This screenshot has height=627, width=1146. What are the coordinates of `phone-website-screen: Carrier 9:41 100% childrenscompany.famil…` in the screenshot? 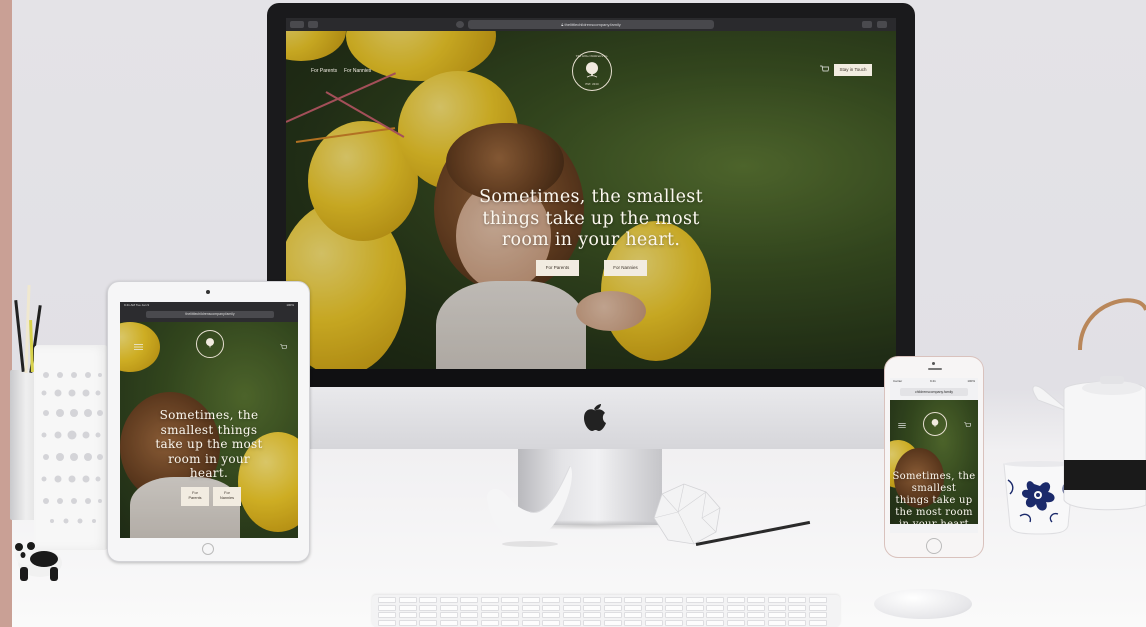 It's located at (934, 455).